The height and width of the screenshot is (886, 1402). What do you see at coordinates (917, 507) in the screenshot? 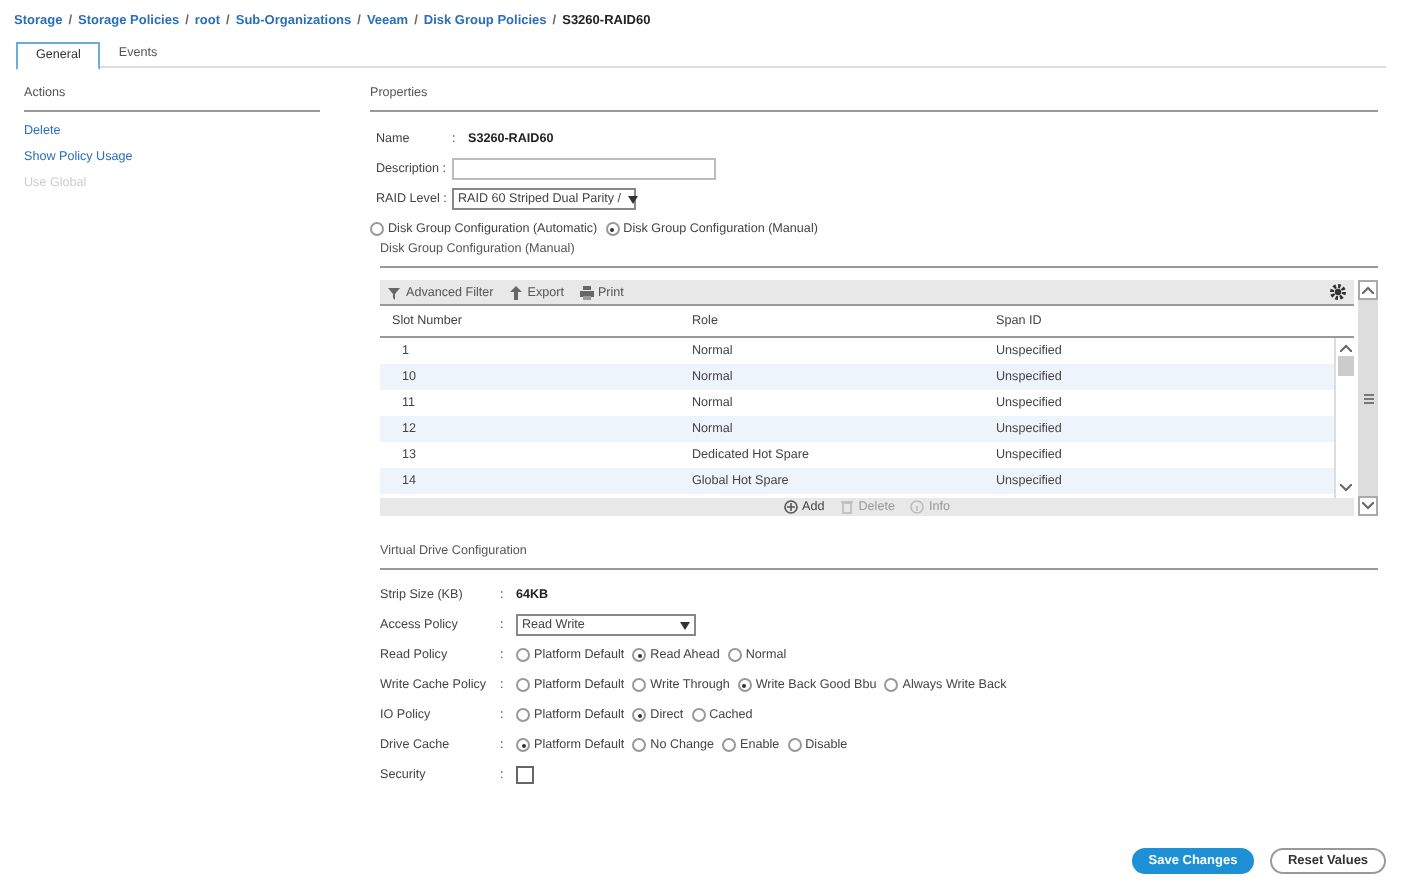
I see `info-icon` at bounding box center [917, 507].